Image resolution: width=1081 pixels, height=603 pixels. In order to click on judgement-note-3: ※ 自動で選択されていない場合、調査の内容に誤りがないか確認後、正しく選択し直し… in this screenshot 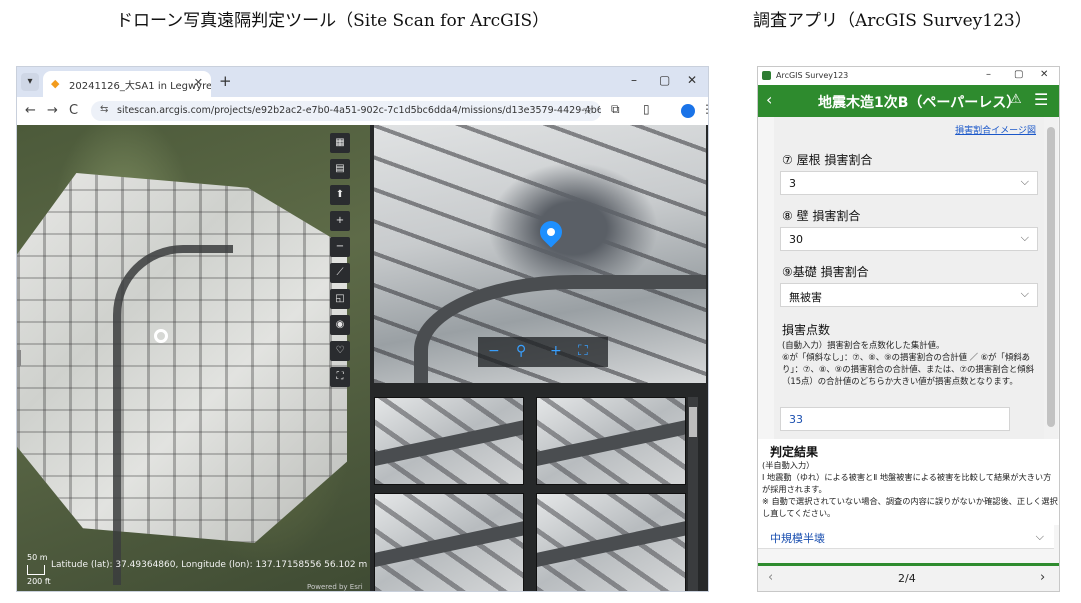, I will do `click(910, 507)`.